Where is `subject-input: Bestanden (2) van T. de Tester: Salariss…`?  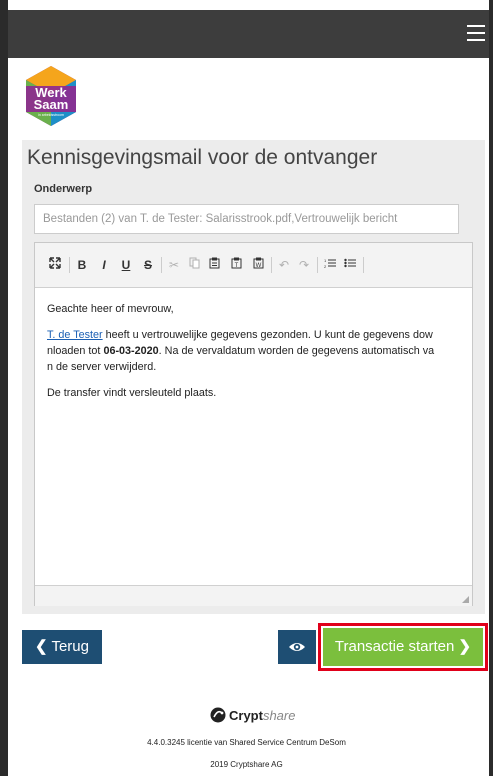 subject-input: Bestanden (2) van T. de Tester: Salariss… is located at coordinates (246, 219).